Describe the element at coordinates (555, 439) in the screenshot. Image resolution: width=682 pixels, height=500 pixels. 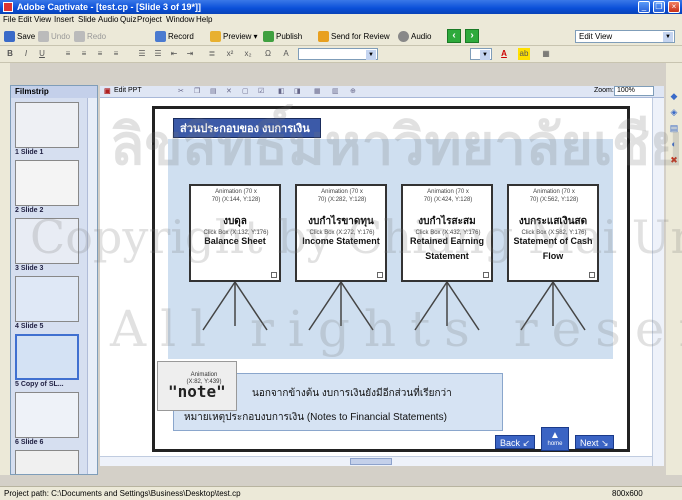
I see `home-button: ▲ home` at that location.